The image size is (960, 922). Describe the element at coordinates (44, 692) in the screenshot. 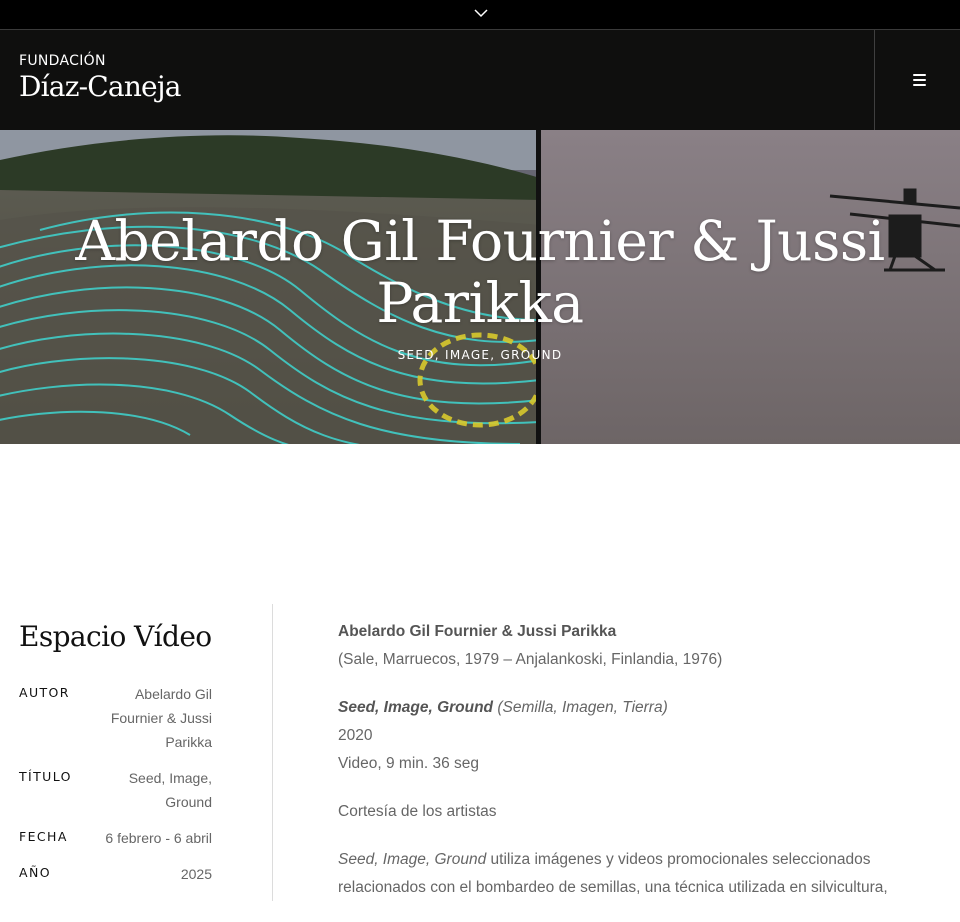

I see `meta-key: AUTOR` at that location.